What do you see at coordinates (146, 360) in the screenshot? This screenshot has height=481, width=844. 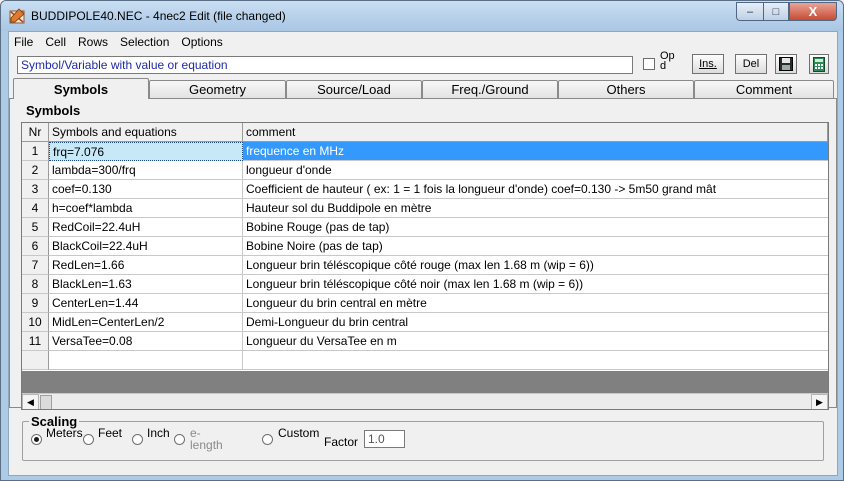 I see `symbol-cell` at bounding box center [146, 360].